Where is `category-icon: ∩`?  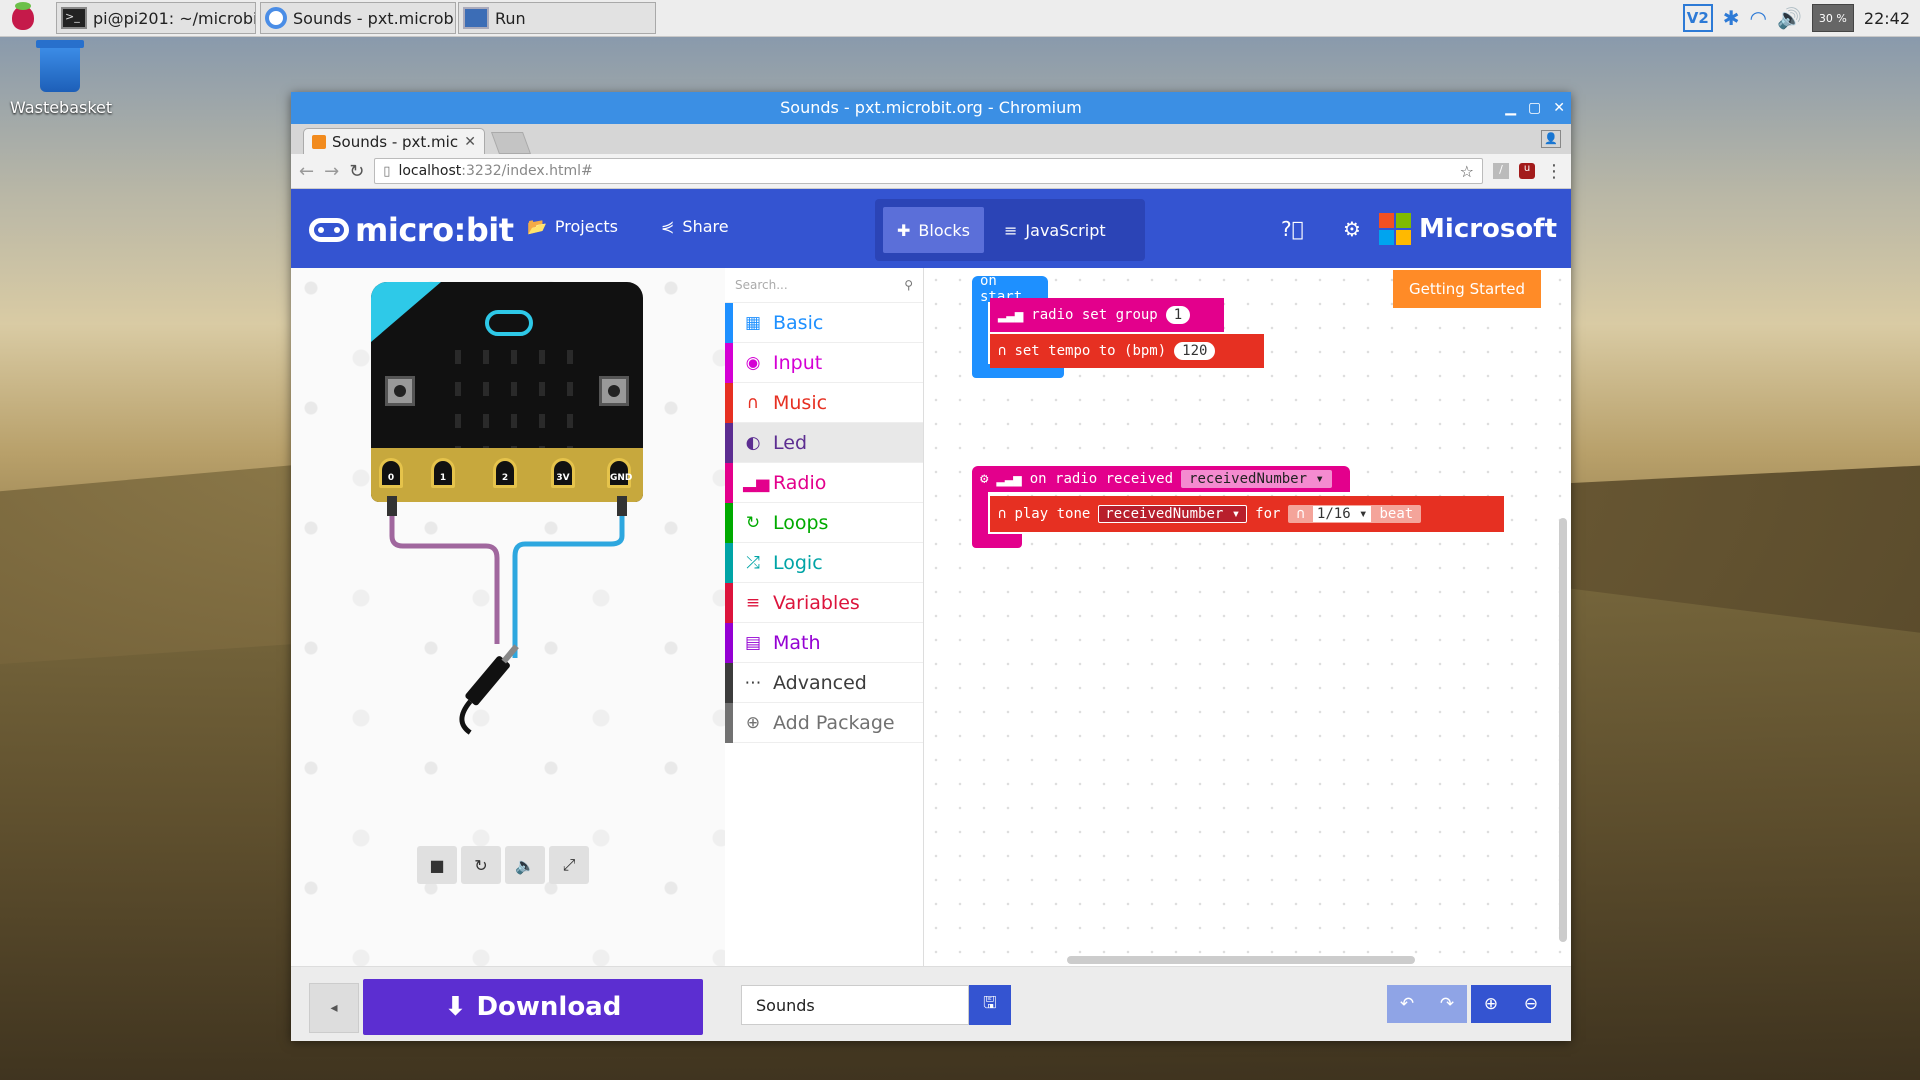 category-icon: ∩ is located at coordinates (753, 402).